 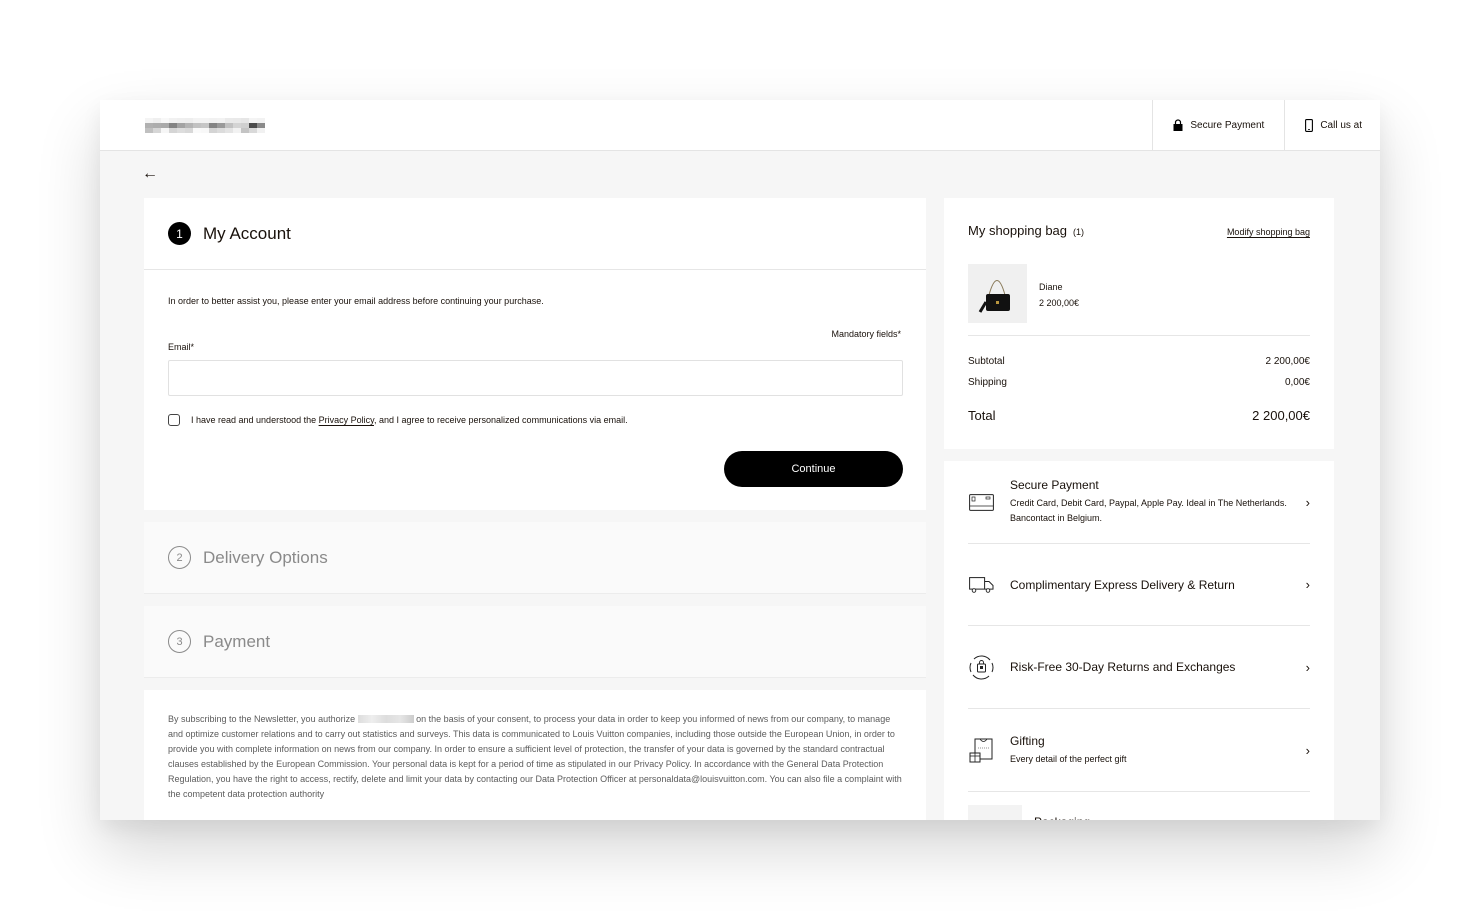 I want to click on shipping-value: 0,00€, so click(x=1297, y=382).